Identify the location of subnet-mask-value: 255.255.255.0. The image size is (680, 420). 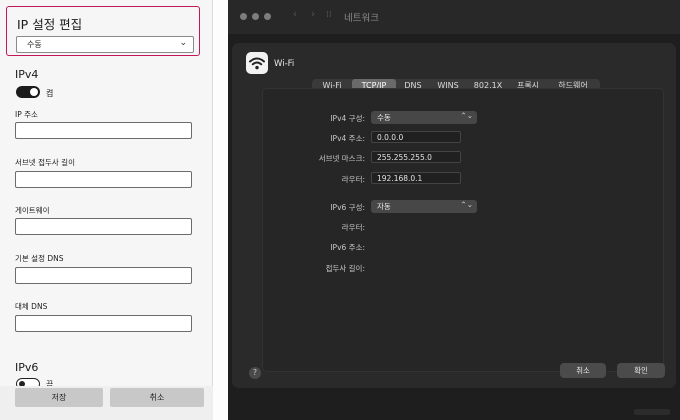
(404, 157).